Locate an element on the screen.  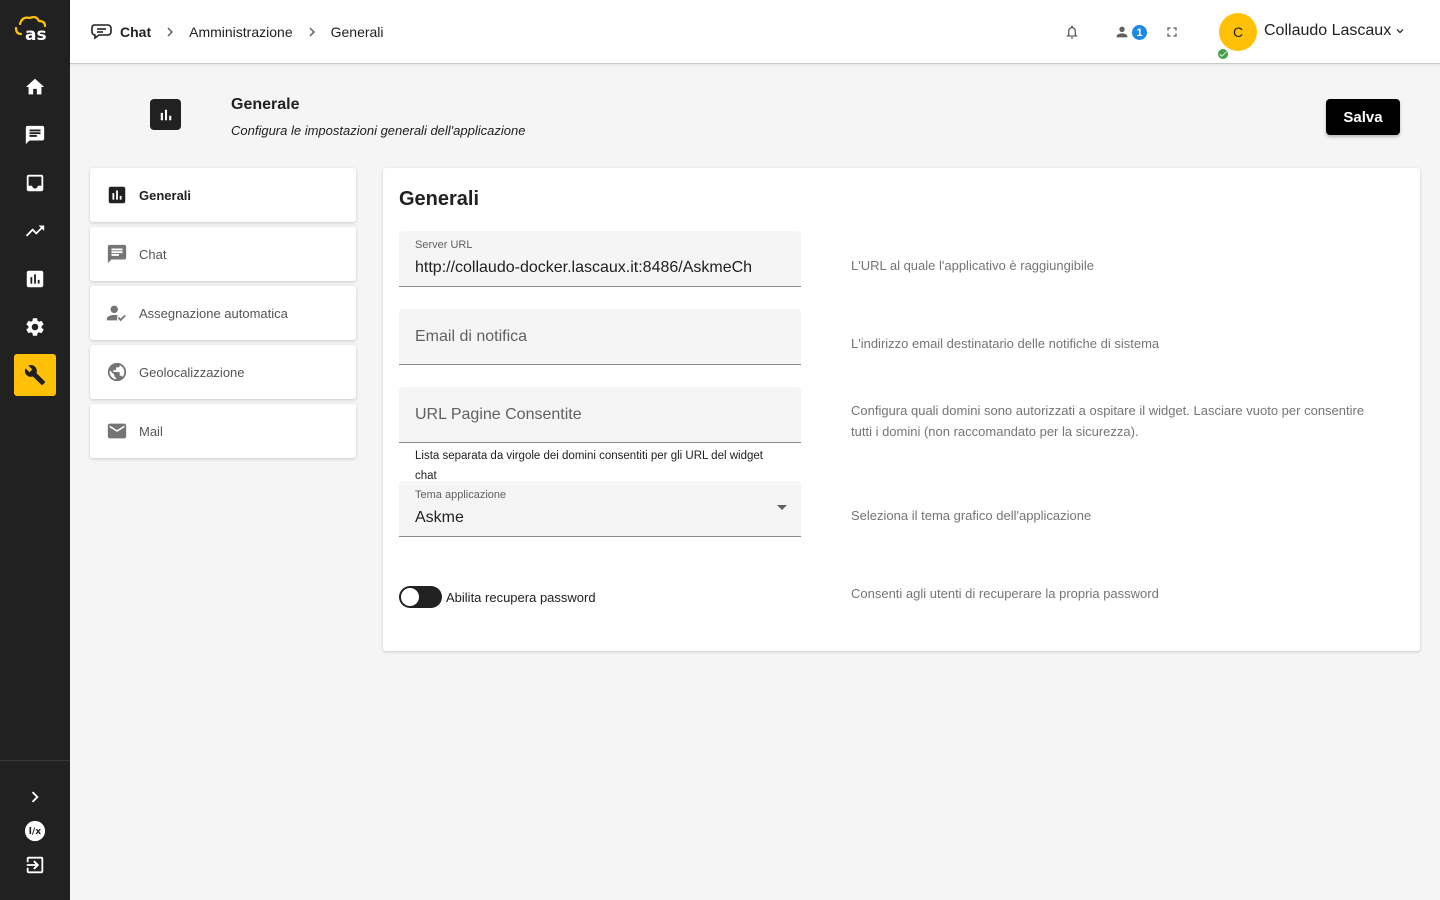
user-name: Collaudo Lascaux is located at coordinates (1328, 30).